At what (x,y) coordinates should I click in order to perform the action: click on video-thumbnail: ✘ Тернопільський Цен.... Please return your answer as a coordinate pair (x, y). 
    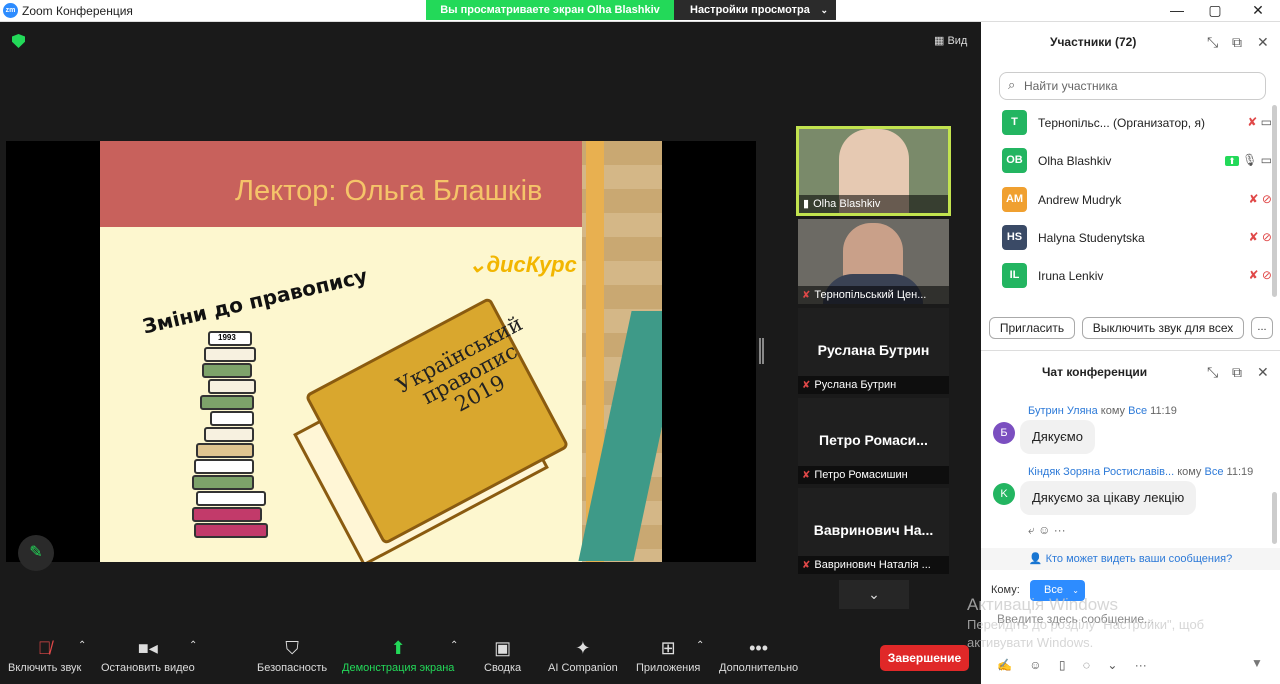
    Looking at the image, I should click on (873, 261).